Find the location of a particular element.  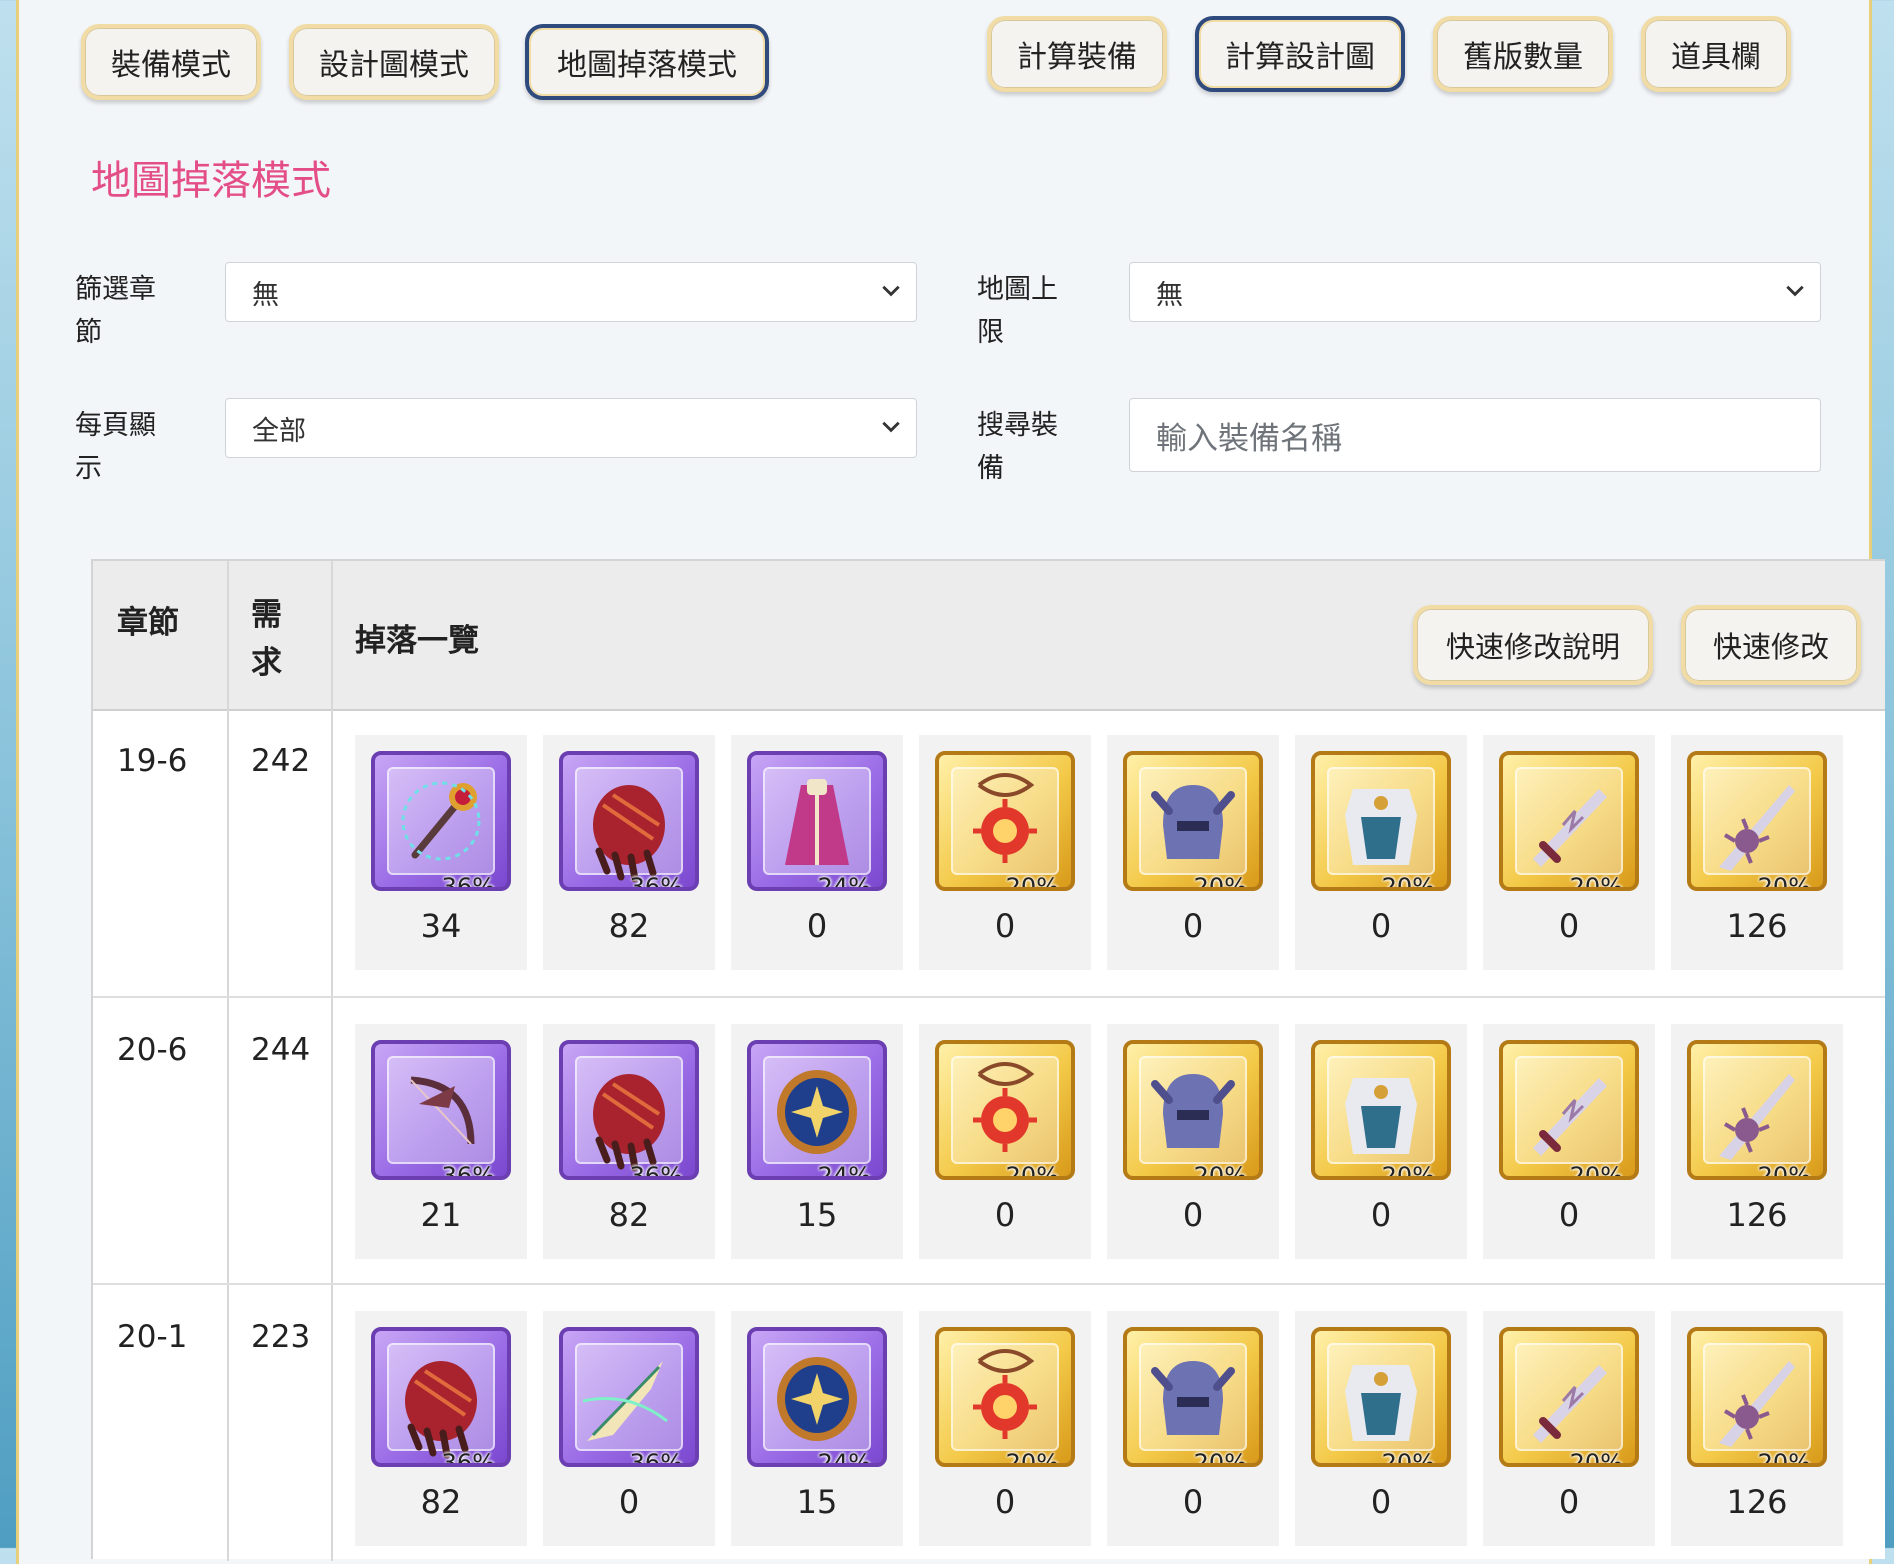

chapter-filter-select: 無 is located at coordinates (571, 292).